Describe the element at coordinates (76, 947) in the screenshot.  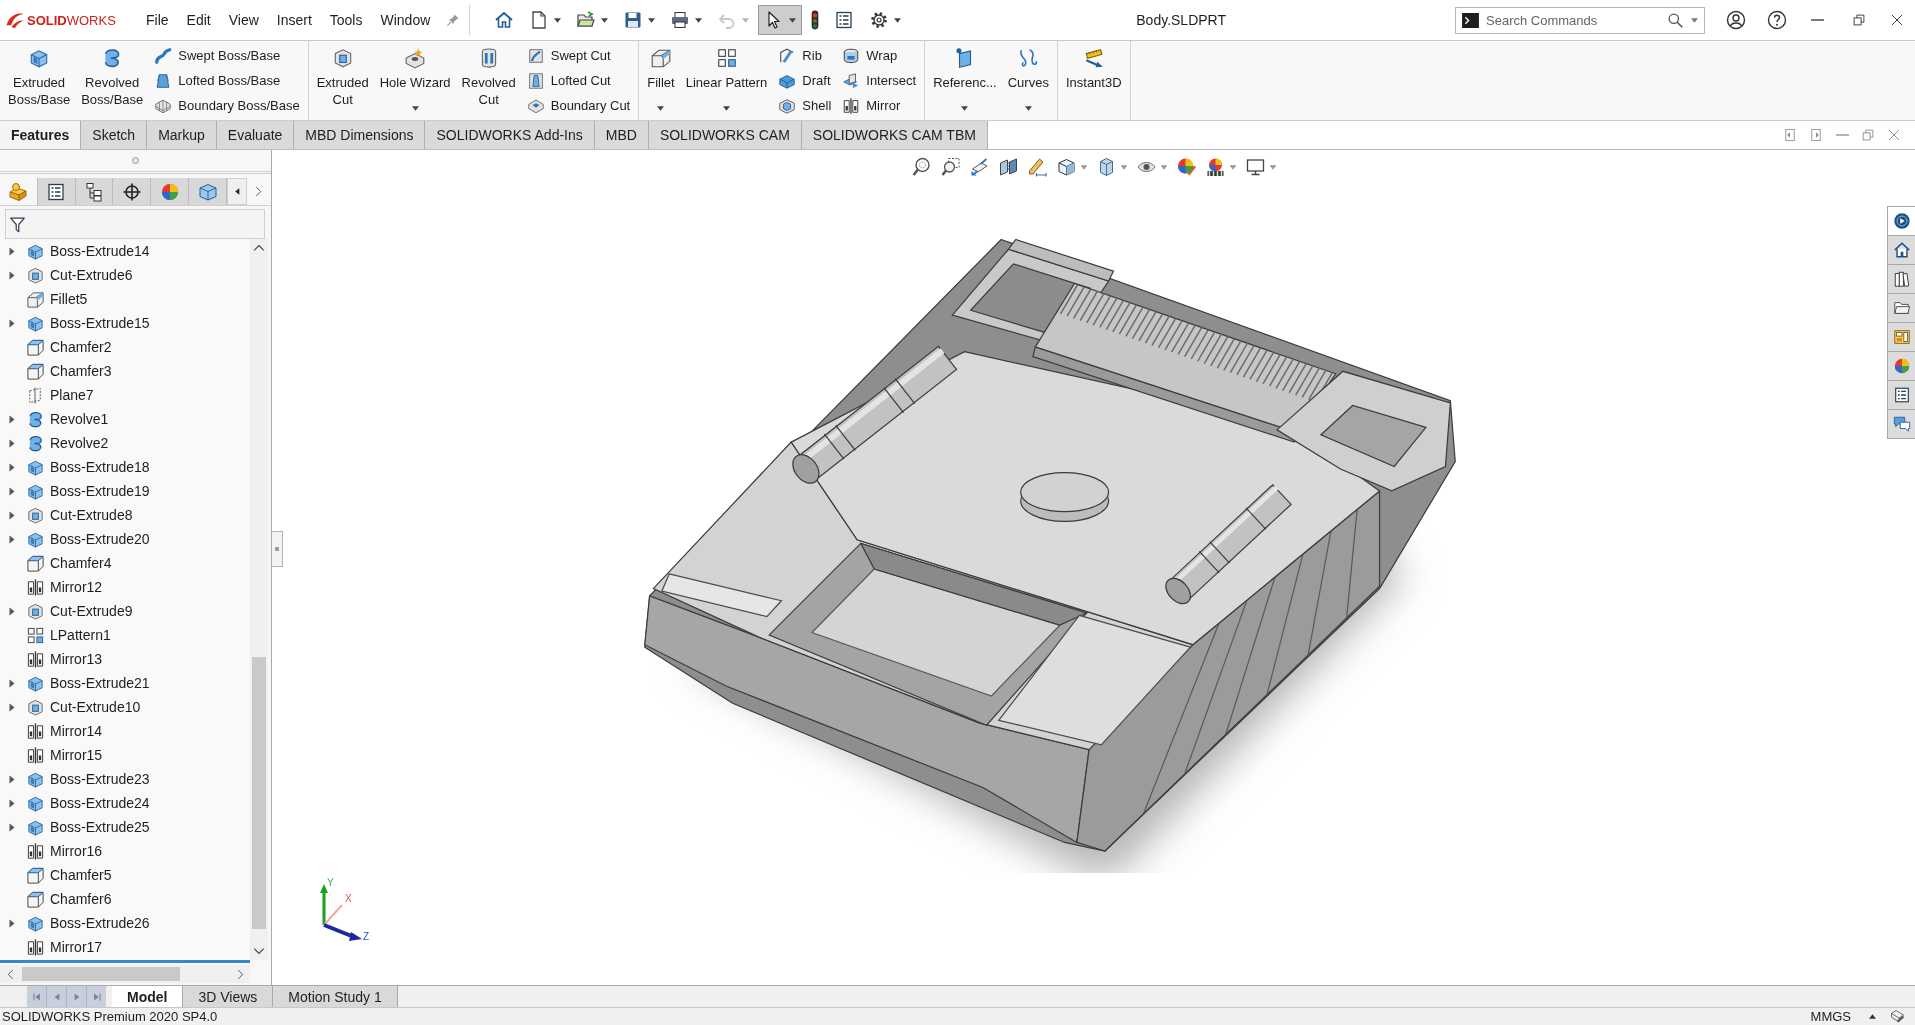
I see `feature-tree-item: Mirror17` at that location.